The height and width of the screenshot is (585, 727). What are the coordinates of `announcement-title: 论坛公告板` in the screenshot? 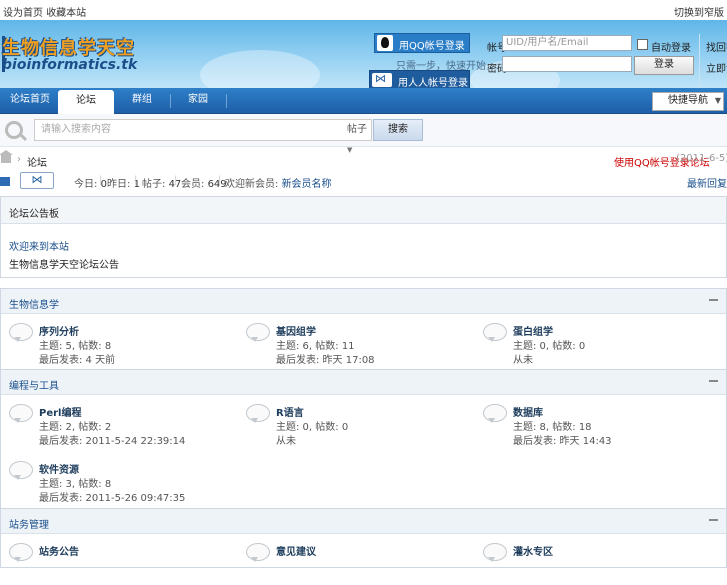 It's located at (34, 214).